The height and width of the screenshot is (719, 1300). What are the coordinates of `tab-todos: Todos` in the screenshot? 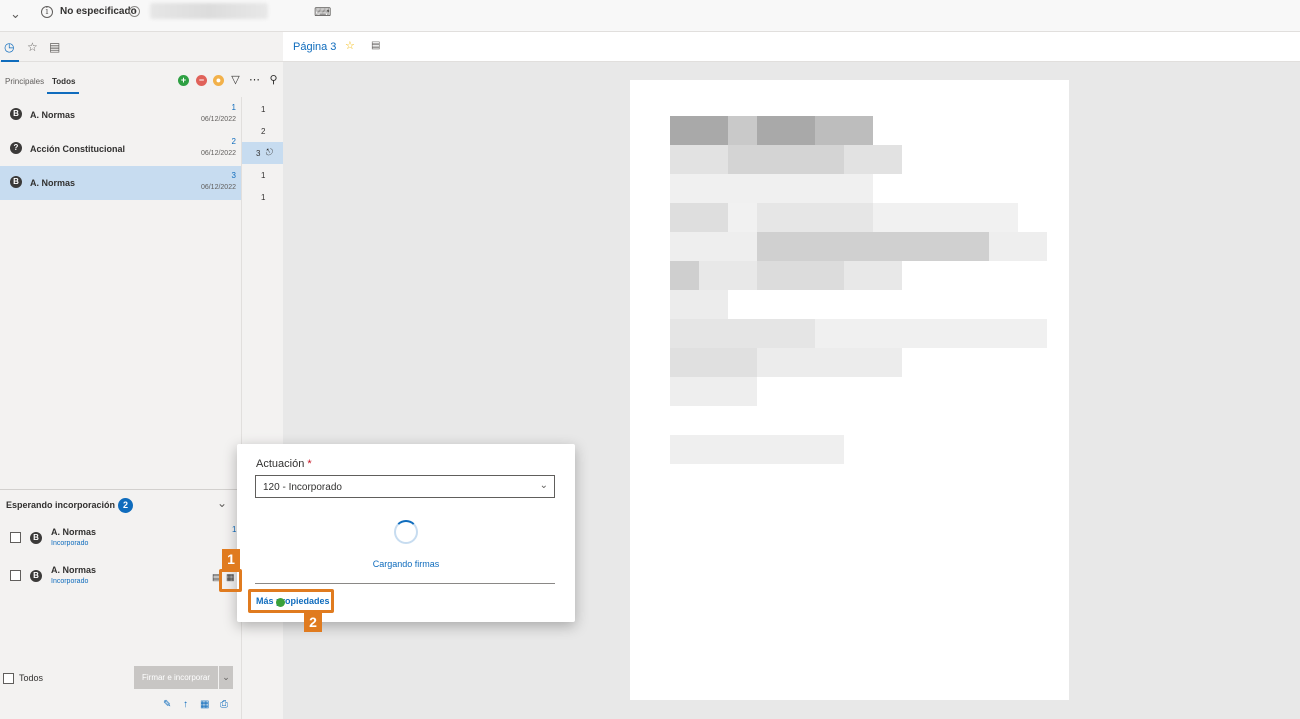 It's located at (63, 85).